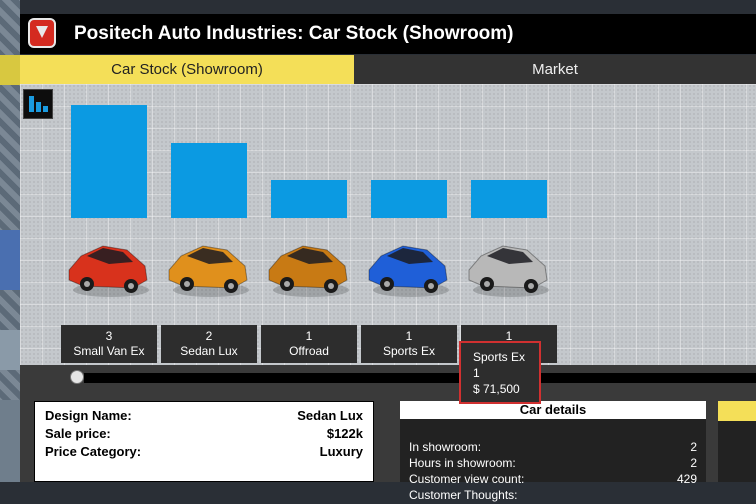 The height and width of the screenshot is (504, 756). Describe the element at coordinates (204, 417) in the screenshot. I see `design-name-row: Design Name: Sedan Lux` at that location.